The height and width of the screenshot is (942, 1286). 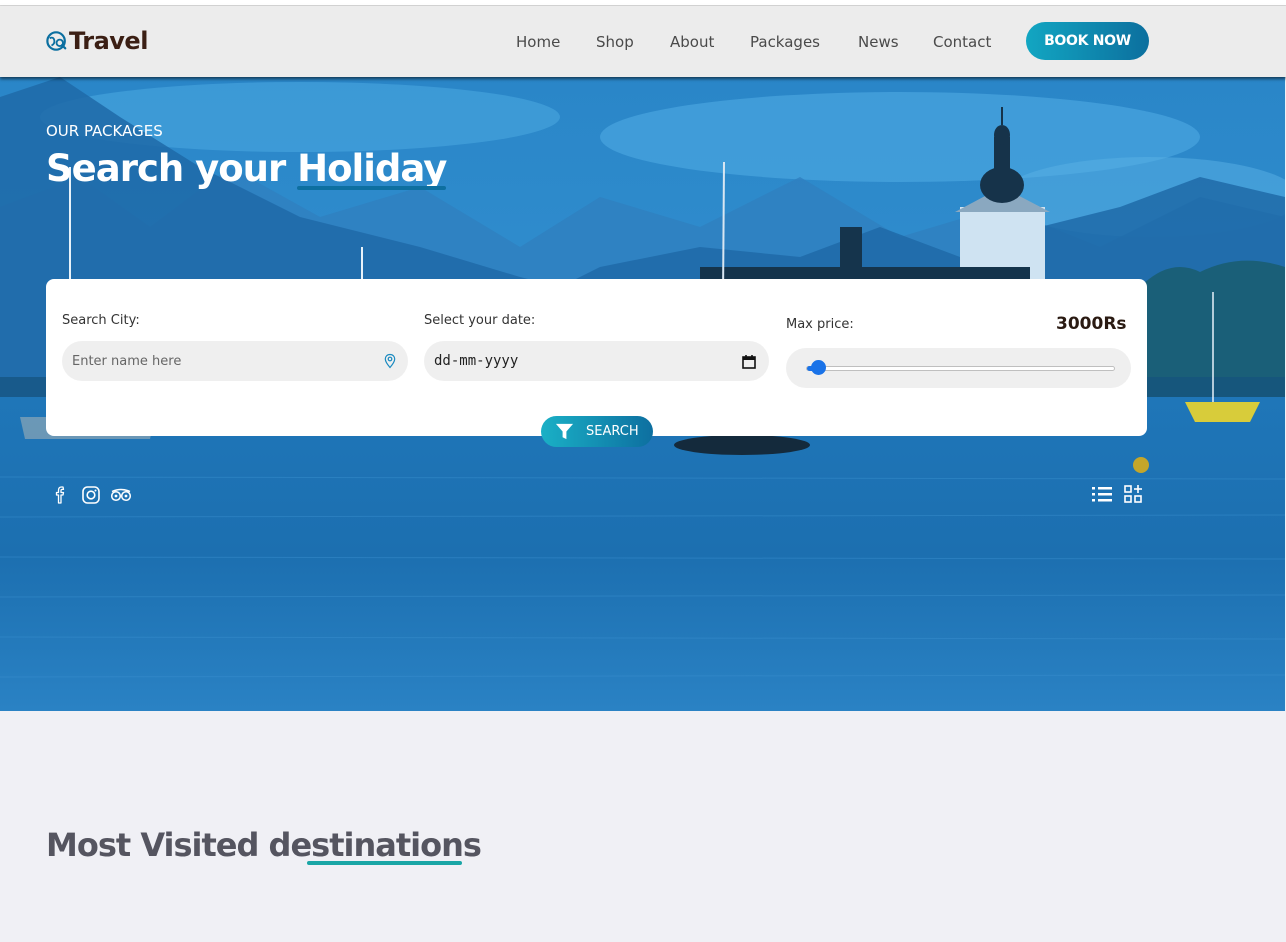 I want to click on book-now-button: BOOK NOW, so click(x=1087, y=41).